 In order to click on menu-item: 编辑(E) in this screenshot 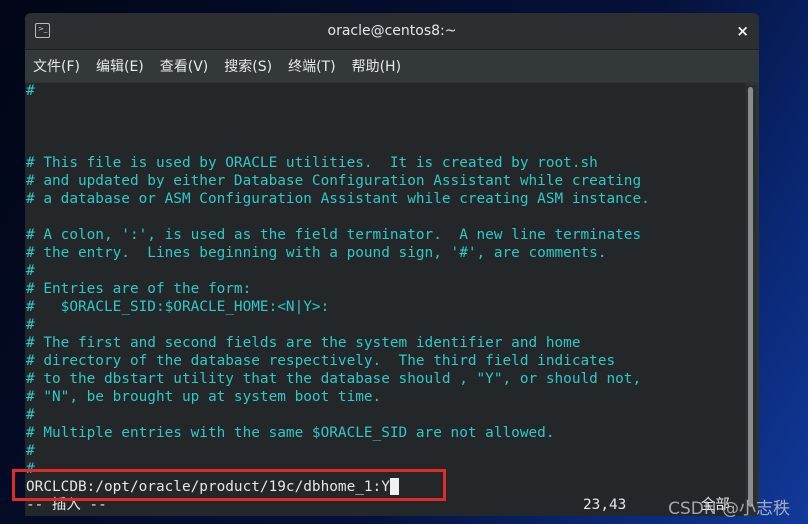, I will do `click(120, 66)`.